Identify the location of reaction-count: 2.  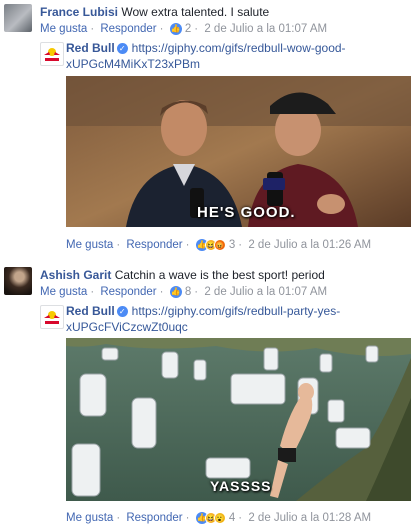
(188, 29).